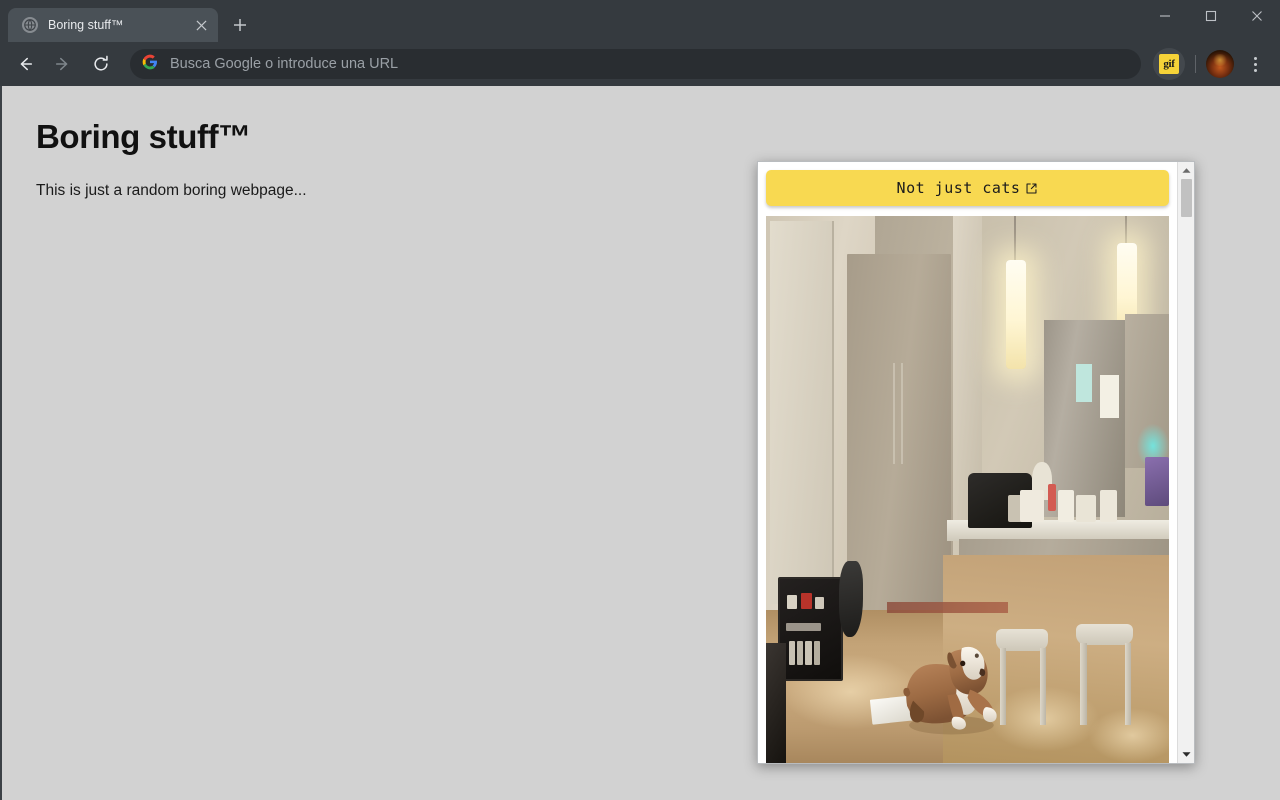  I want to click on three-dot-menu-icon, so click(1255, 64).